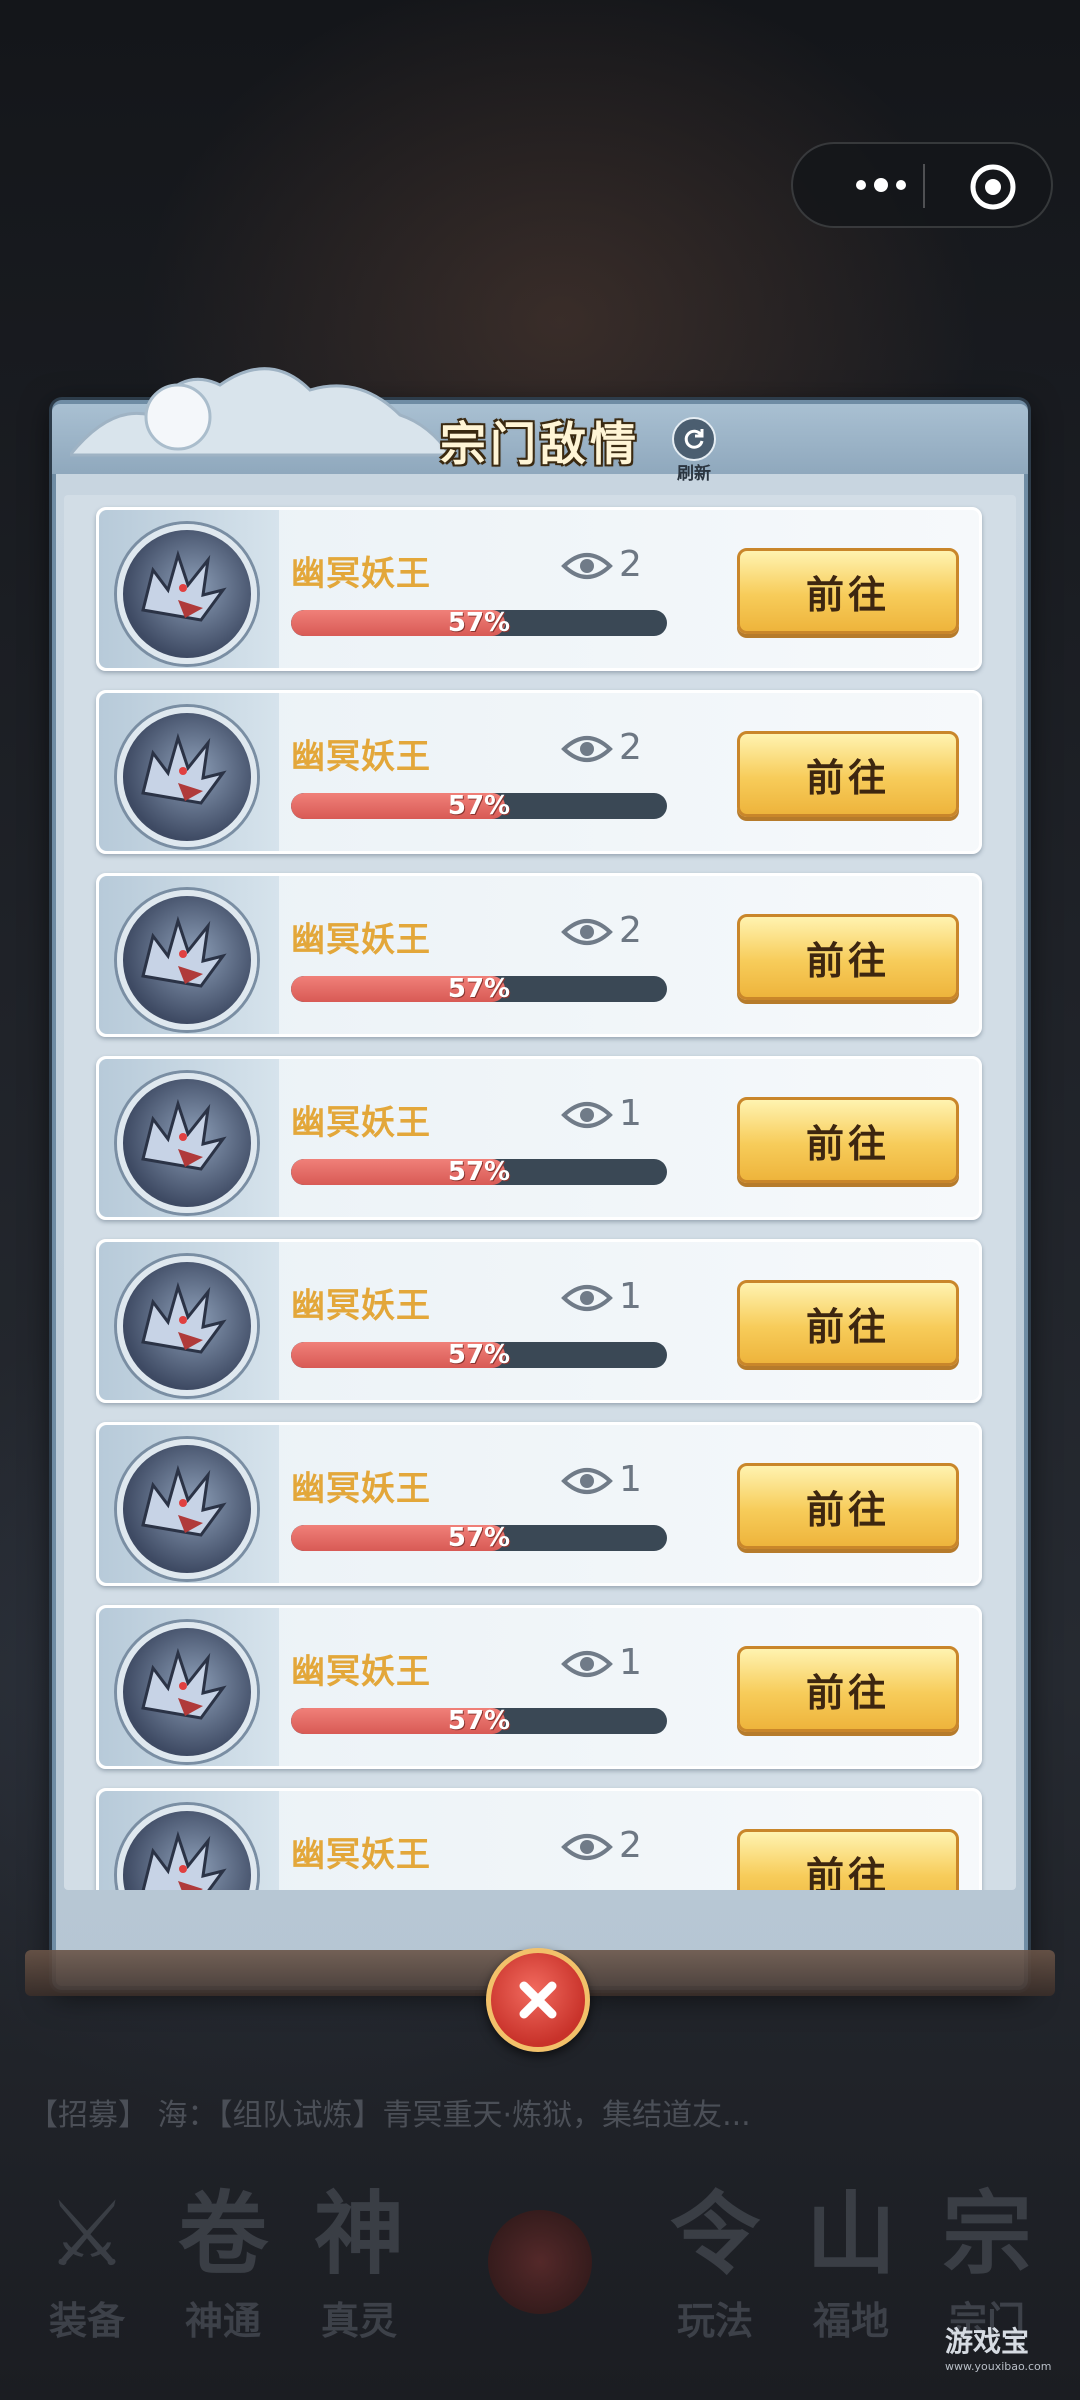 The height and width of the screenshot is (2400, 1080). Describe the element at coordinates (694, 474) in the screenshot. I see `refresh-label: 刷新` at that location.